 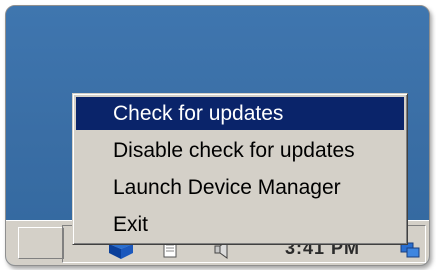 I want to click on menu-item-disable-check-for-updates: Disable check for updates, so click(x=240, y=150).